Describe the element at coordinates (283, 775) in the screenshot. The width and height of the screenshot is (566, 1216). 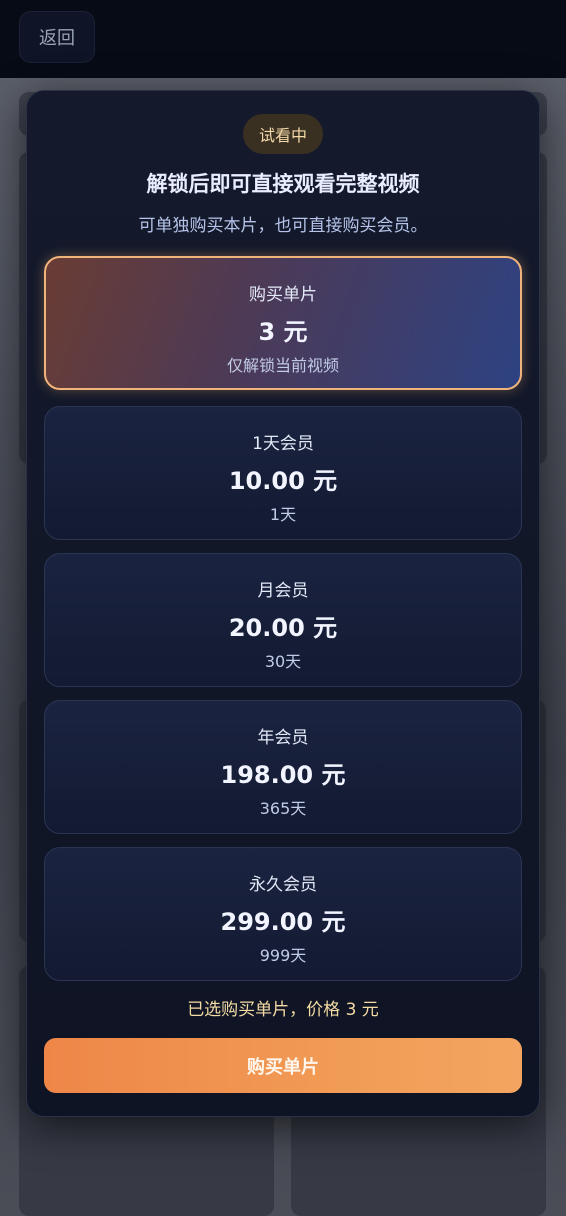
I see `option-price: 198.00 元` at that location.